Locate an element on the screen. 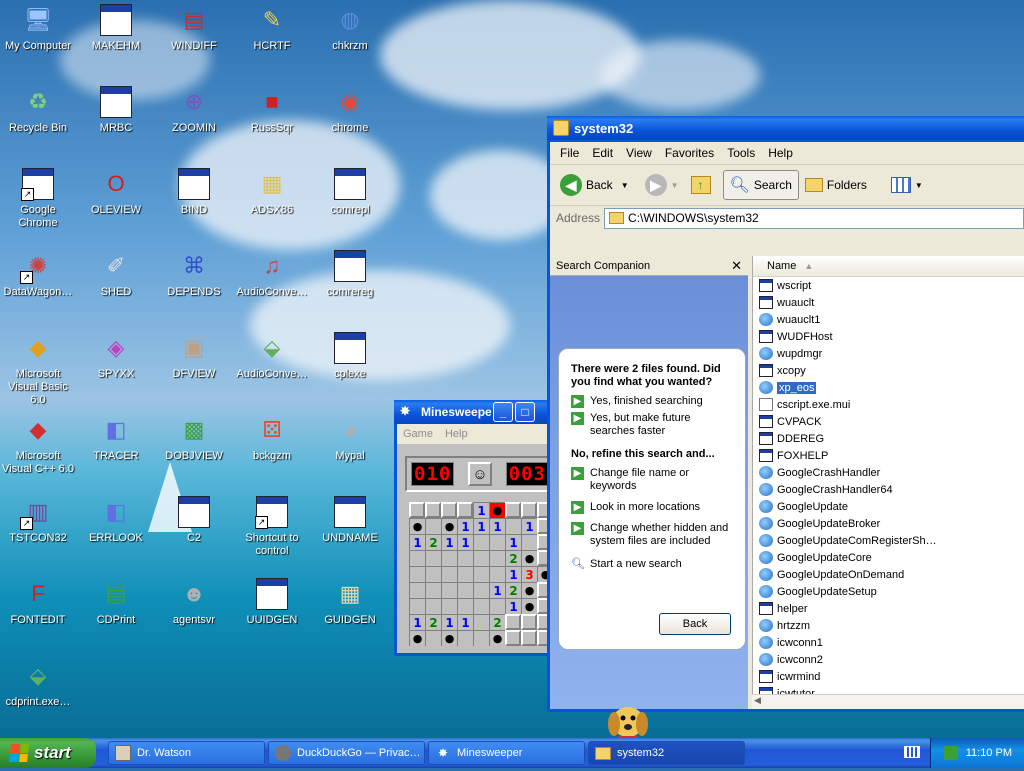 The image size is (1024, 771). desktop-icon: ◉ chrome is located at coordinates (350, 110).